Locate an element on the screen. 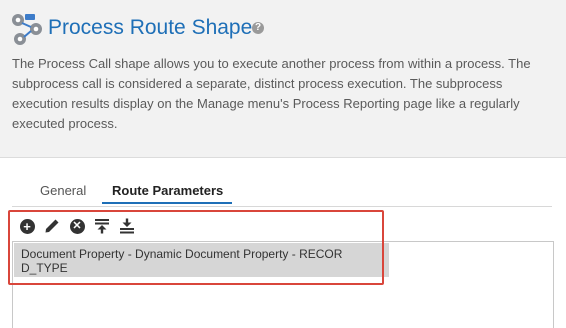  page-title: Process Route Shape is located at coordinates (150, 27).